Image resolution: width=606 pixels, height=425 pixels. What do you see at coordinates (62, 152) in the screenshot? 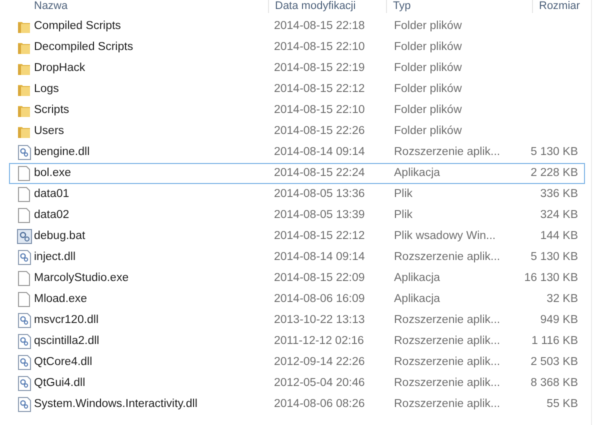
I see `file-name: bengine.dll` at bounding box center [62, 152].